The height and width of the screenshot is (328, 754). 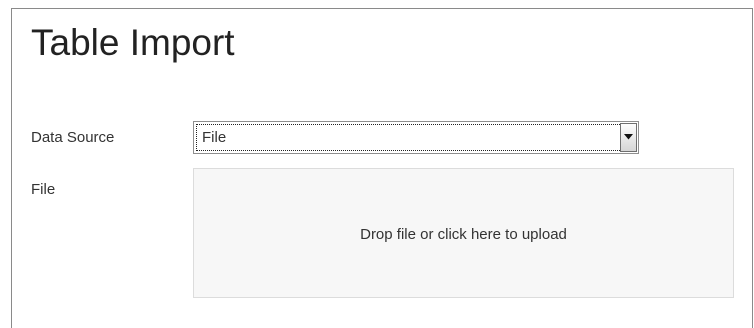 I want to click on focus-ring, so click(x=416, y=137).